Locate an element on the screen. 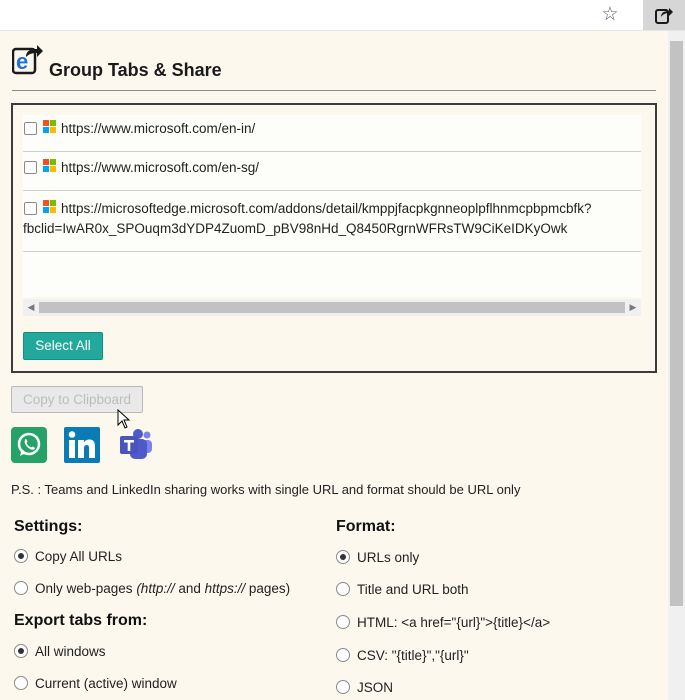 The image size is (685, 700). html-format-label: HTML: <a href="{url}">{title}</a> is located at coordinates (453, 622).